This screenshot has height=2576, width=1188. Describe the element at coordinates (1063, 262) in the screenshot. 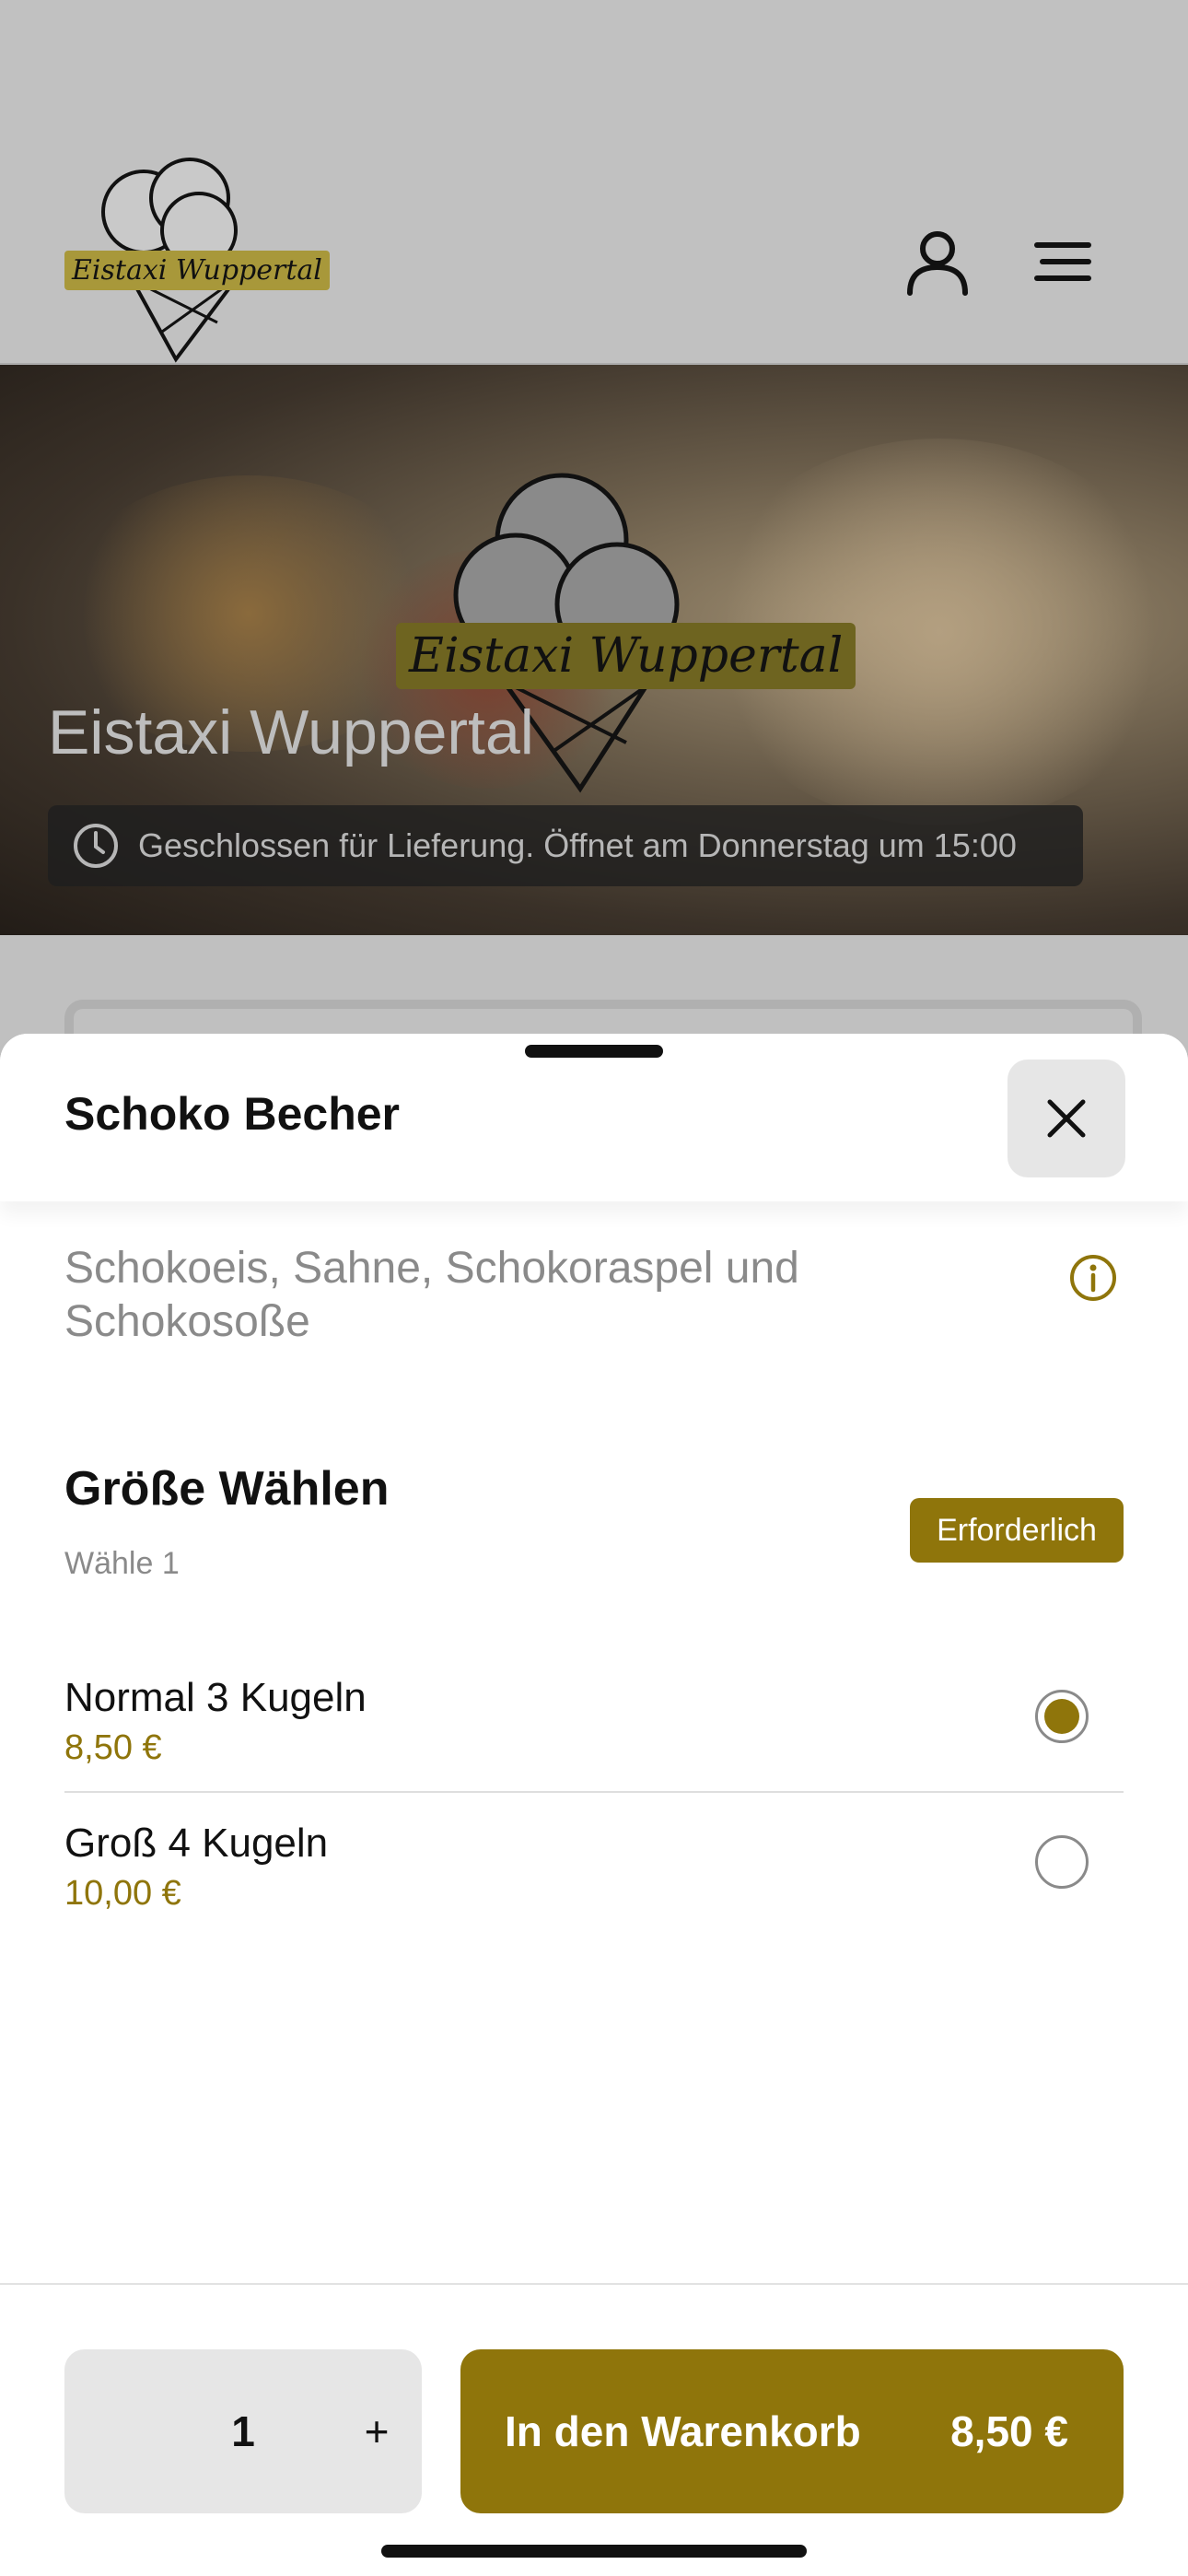

I see `hamburger-menu-icon` at that location.